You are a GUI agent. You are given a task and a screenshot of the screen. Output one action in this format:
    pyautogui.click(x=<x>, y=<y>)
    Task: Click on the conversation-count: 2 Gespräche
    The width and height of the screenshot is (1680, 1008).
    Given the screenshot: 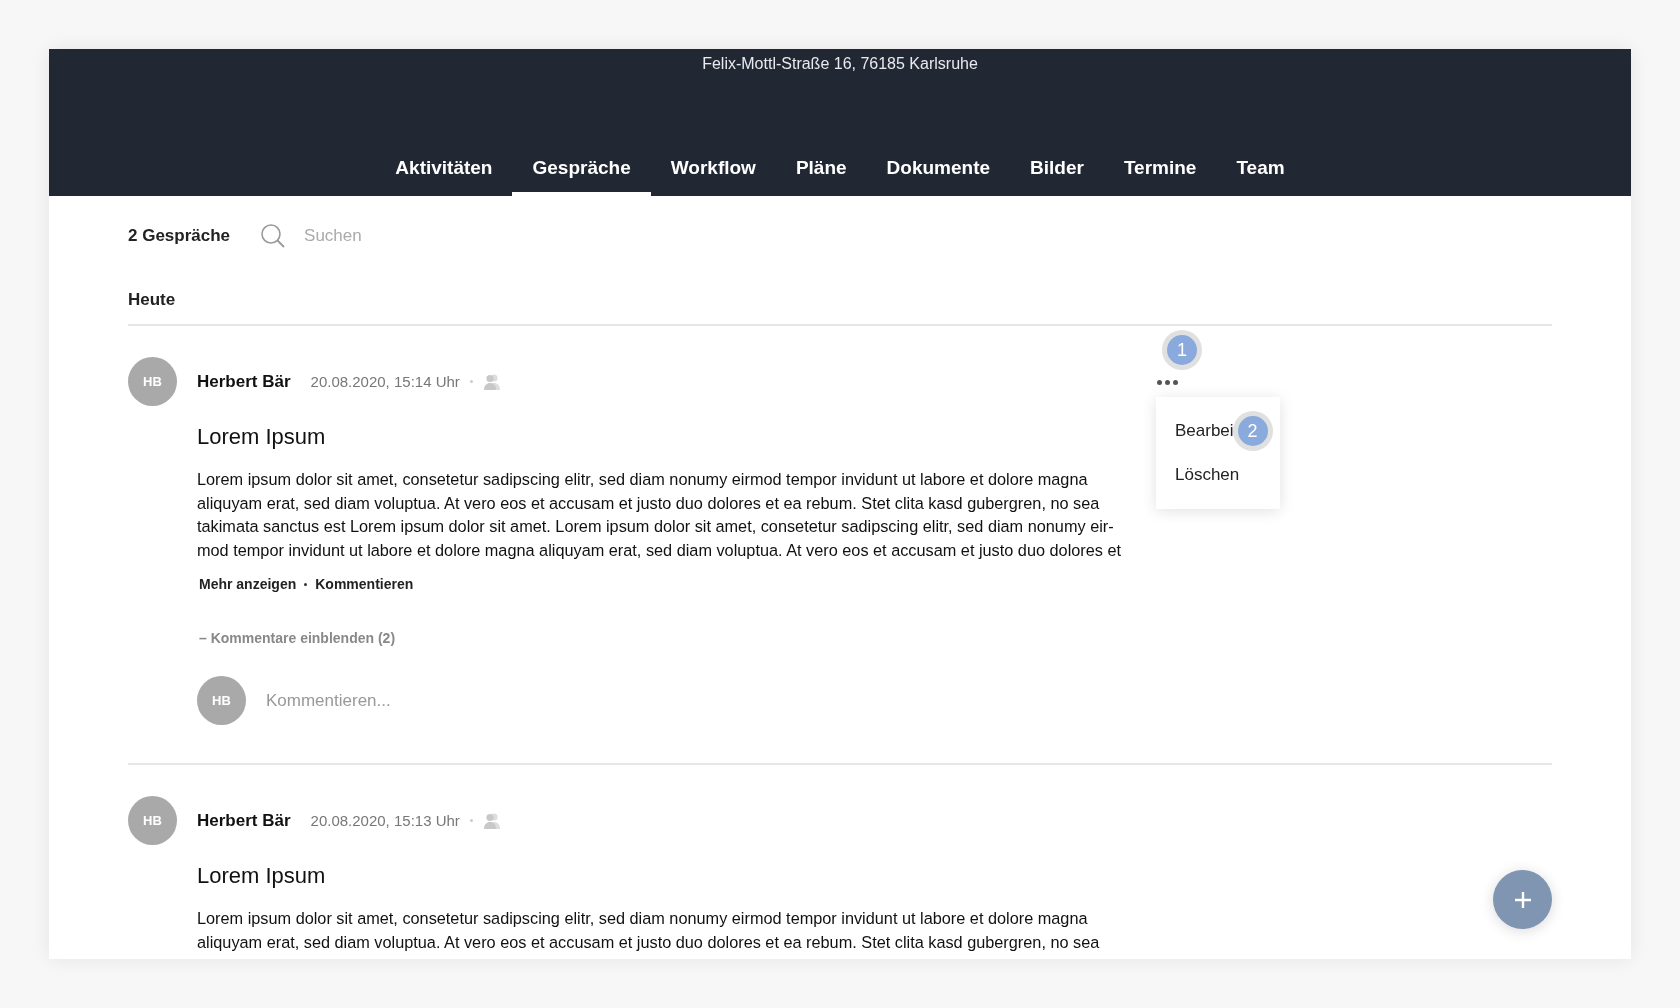 What is the action you would take?
    pyautogui.click(x=179, y=236)
    